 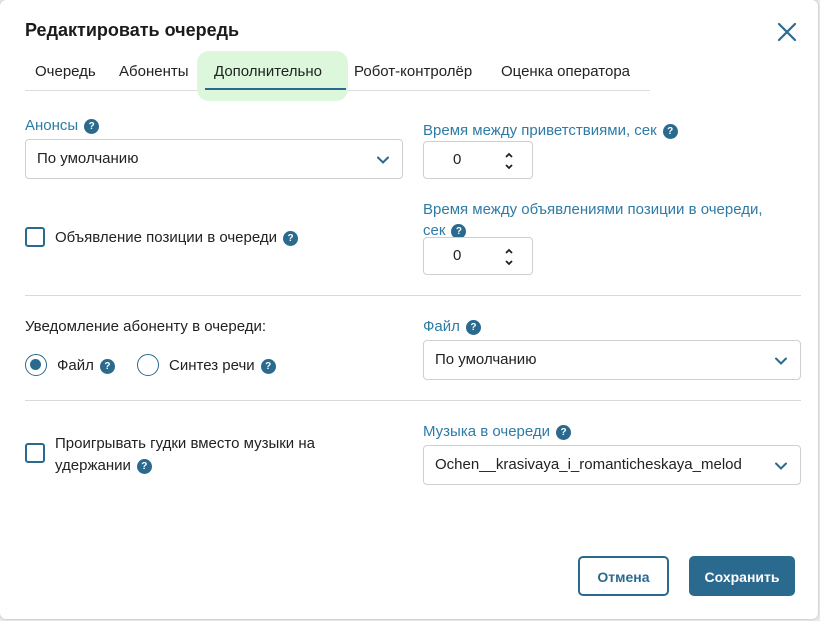 I want to click on position-announce-label: Объявление позиции в очереди?, so click(x=177, y=237).